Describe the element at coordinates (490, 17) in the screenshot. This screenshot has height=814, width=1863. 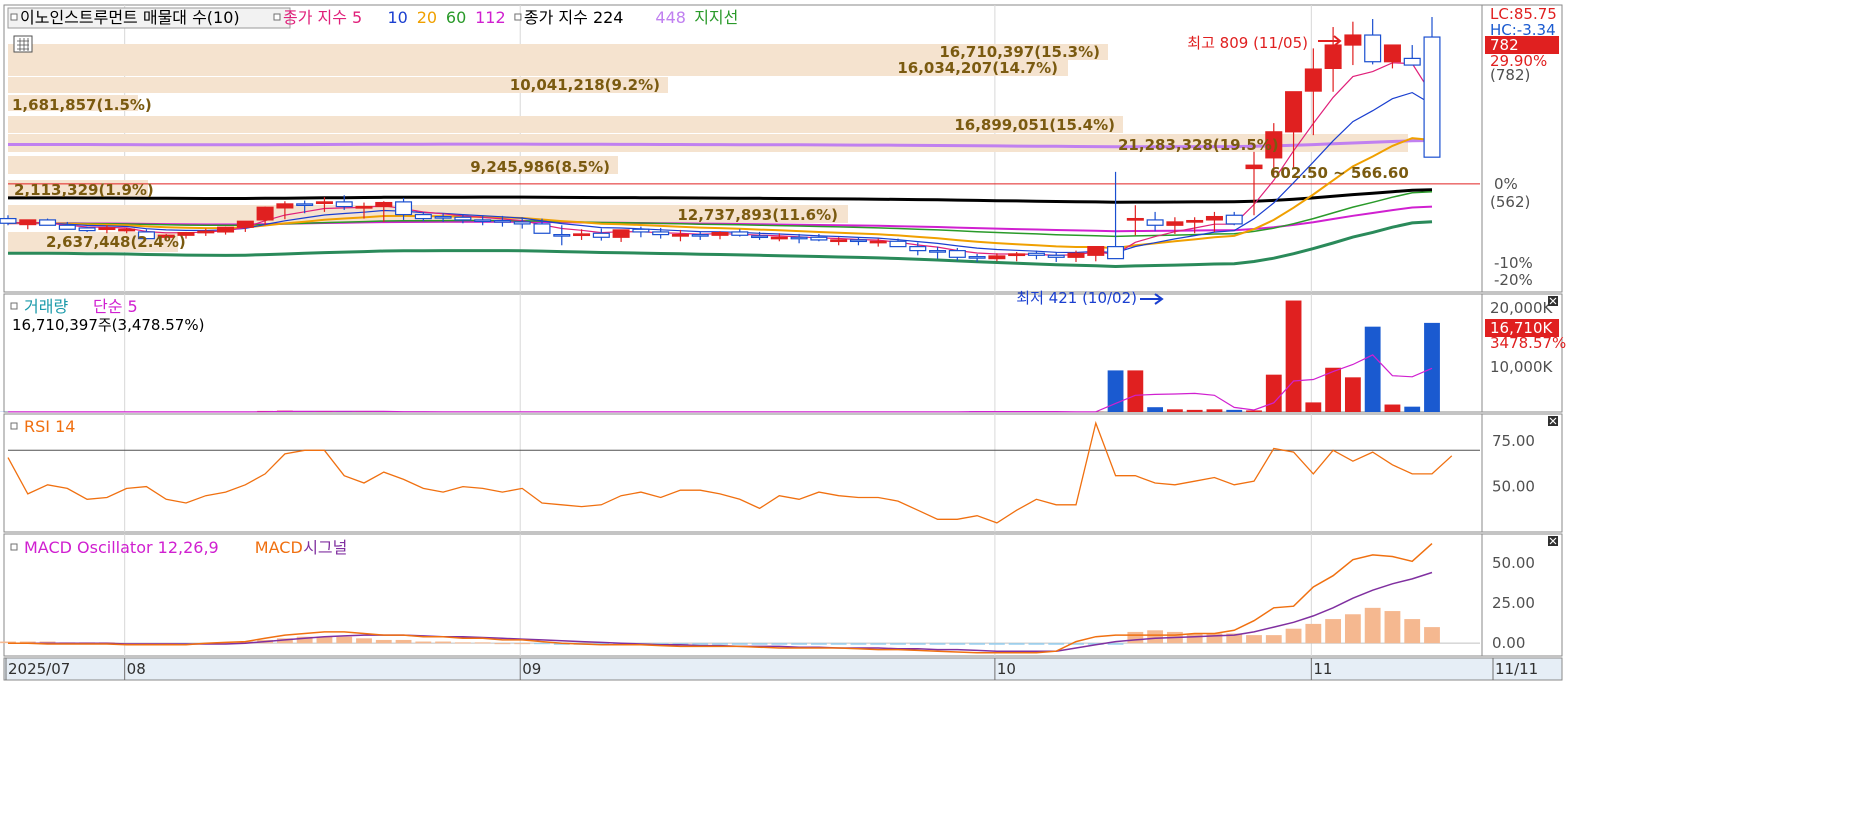
I see `legend-item: 112` at that location.